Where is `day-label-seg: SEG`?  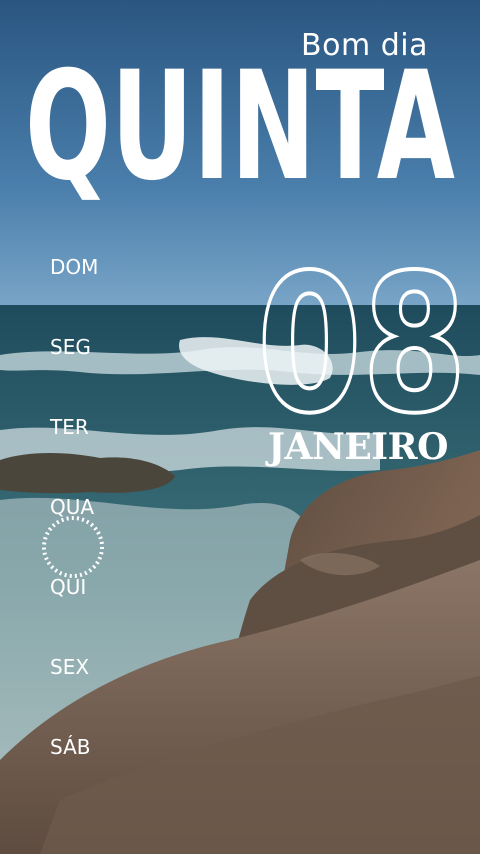 day-label-seg: SEG is located at coordinates (70, 347).